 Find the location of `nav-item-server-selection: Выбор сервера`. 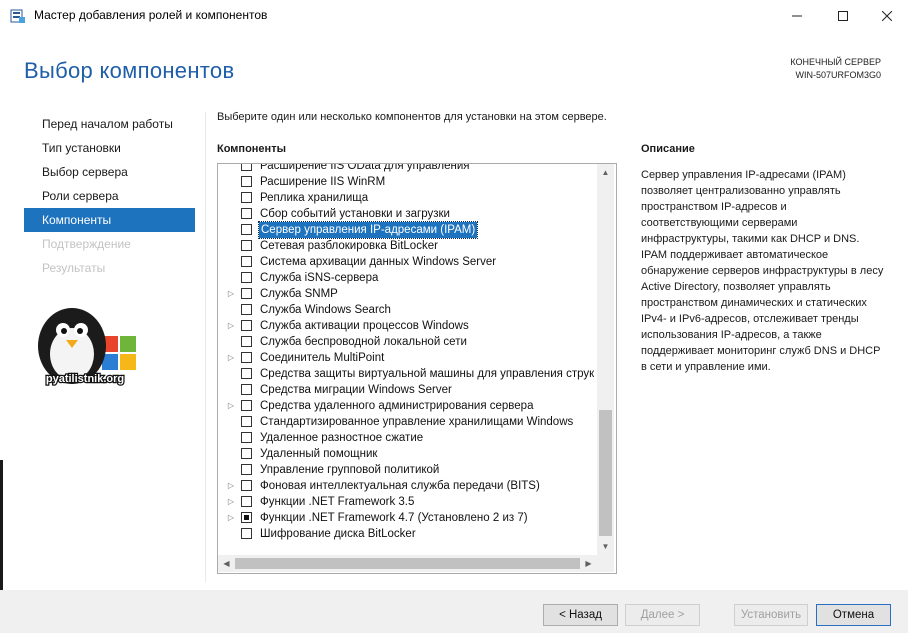

nav-item-server-selection: Выбор сервера is located at coordinates (109, 172).